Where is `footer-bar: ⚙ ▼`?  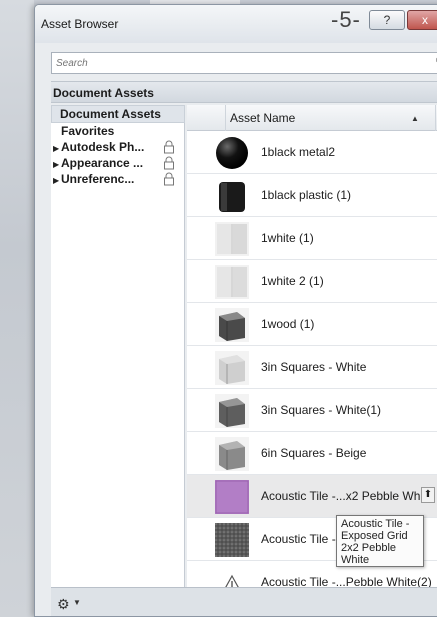 footer-bar: ⚙ ▼ is located at coordinates (244, 601).